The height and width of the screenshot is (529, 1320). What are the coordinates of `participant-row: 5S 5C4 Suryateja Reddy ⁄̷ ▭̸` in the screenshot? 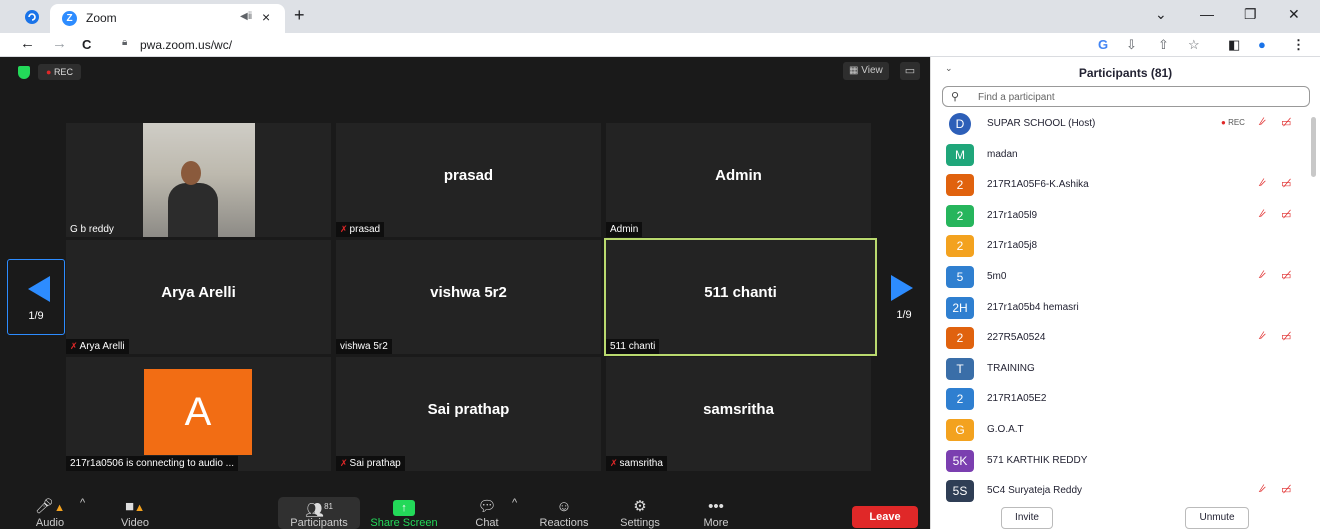 It's located at (1121, 491).